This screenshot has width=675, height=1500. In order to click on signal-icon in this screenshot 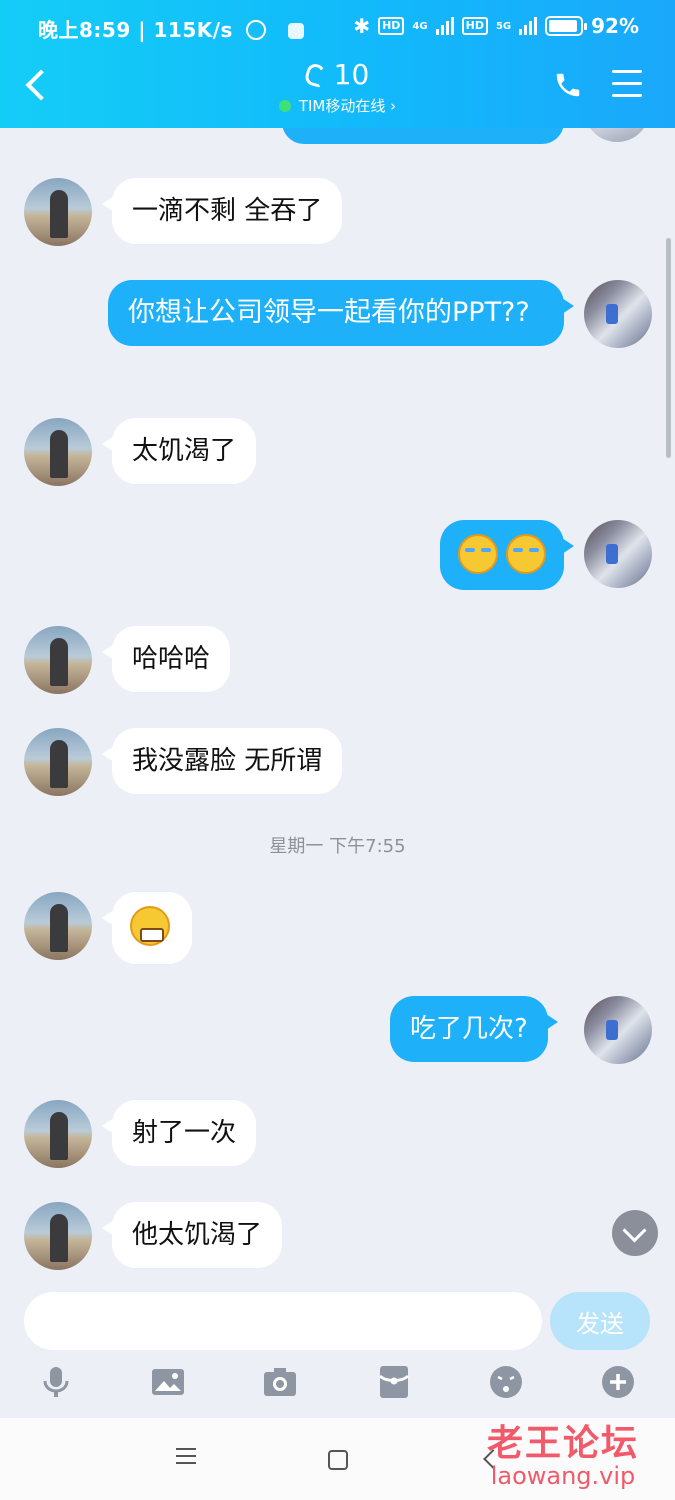, I will do `click(444, 26)`.